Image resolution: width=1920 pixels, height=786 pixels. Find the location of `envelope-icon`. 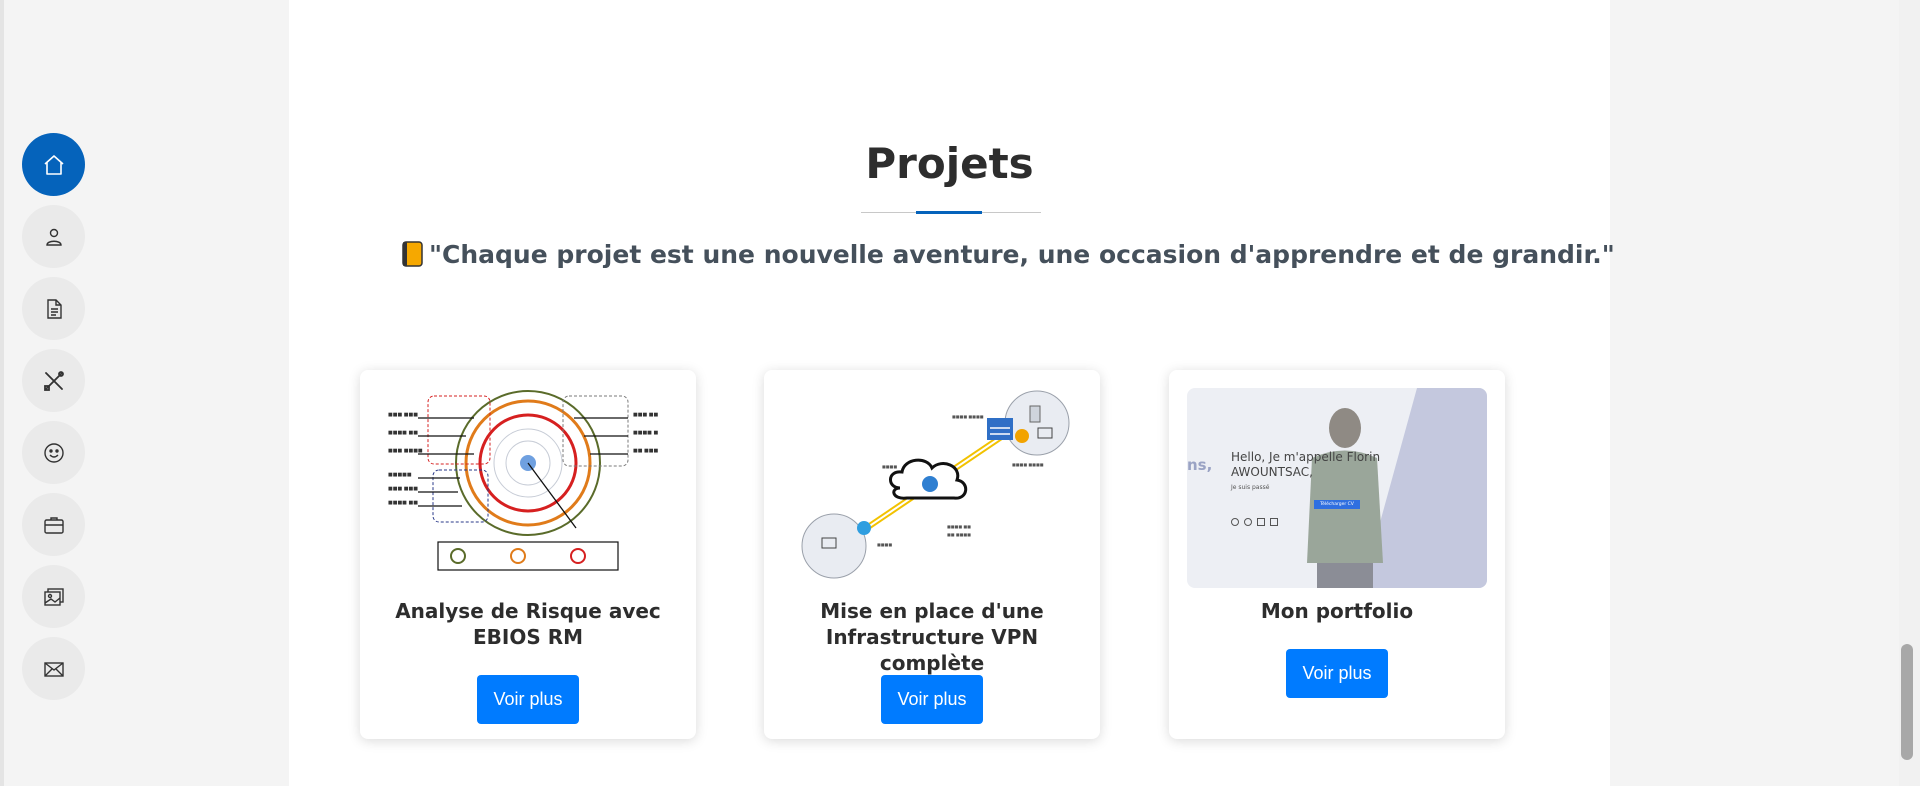

envelope-icon is located at coordinates (53, 669).